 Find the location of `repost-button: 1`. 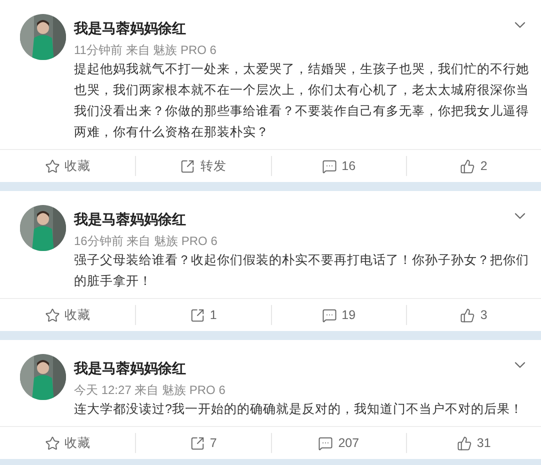

repost-button: 1 is located at coordinates (202, 315).